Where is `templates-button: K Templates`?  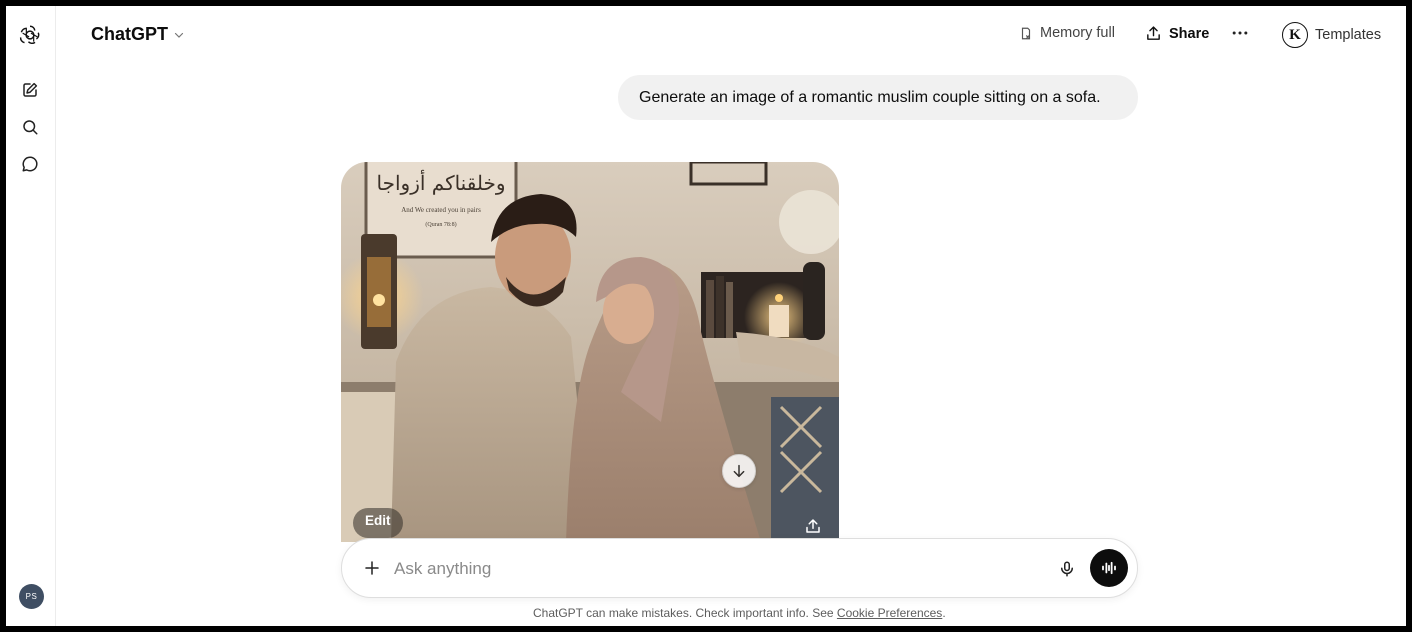 templates-button: K Templates is located at coordinates (1331, 35).